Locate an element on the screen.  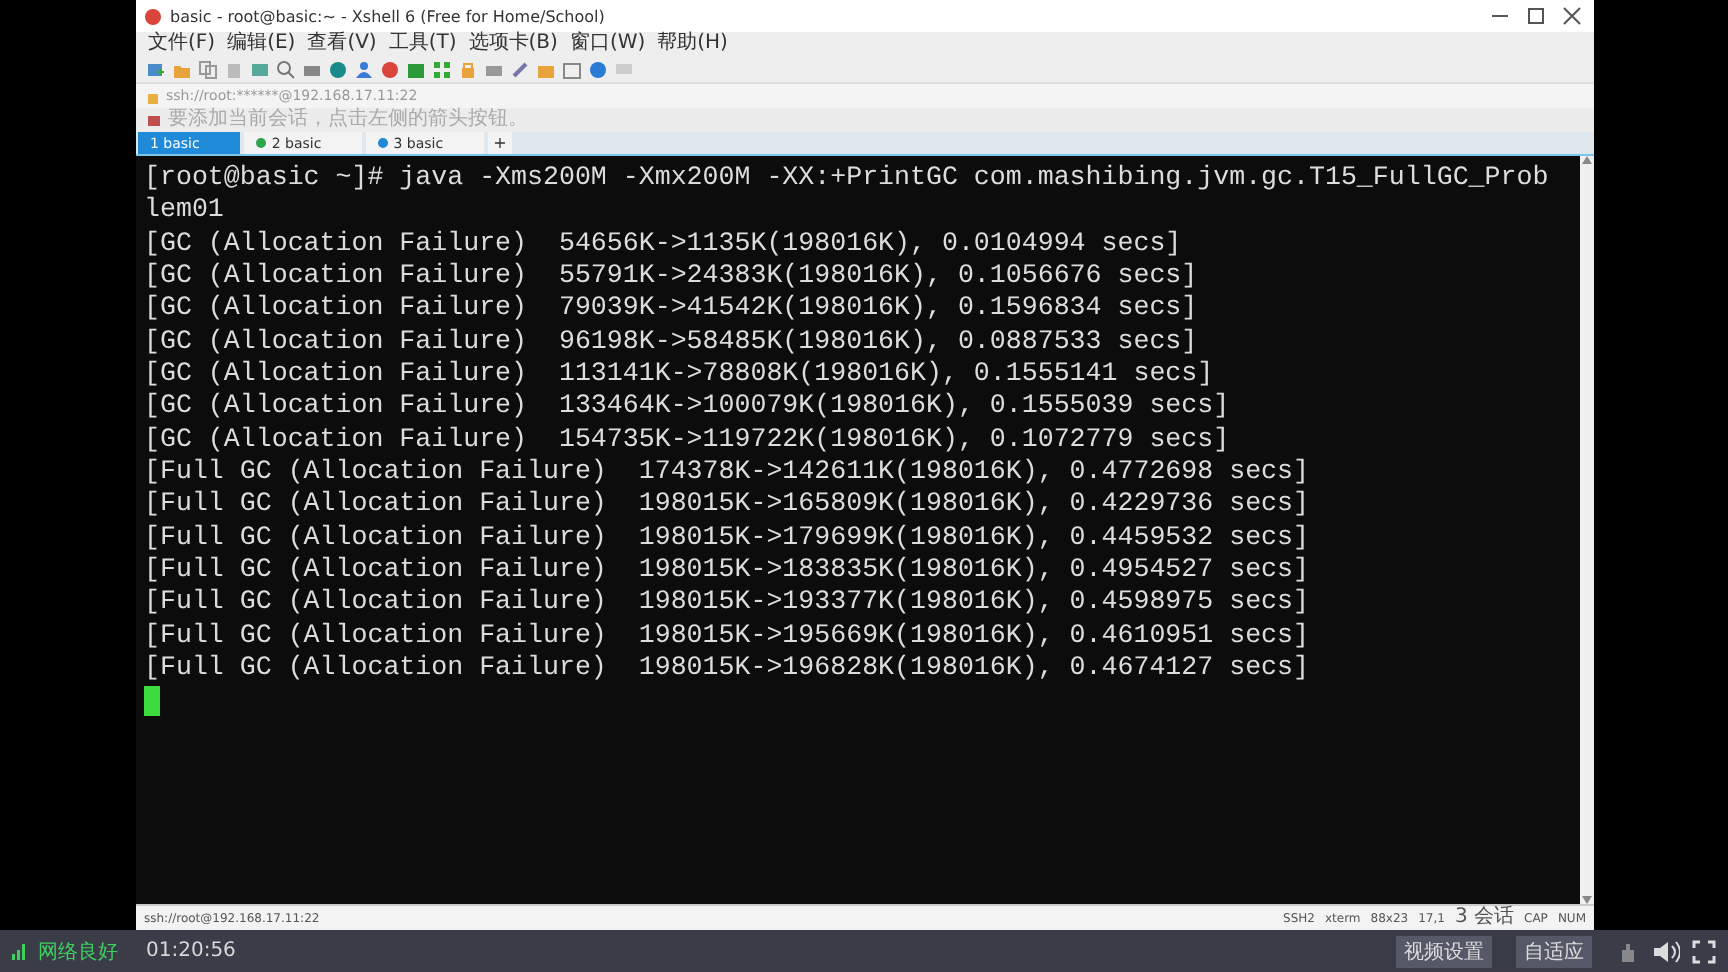
player-button: 自适应 is located at coordinates (1554, 951).